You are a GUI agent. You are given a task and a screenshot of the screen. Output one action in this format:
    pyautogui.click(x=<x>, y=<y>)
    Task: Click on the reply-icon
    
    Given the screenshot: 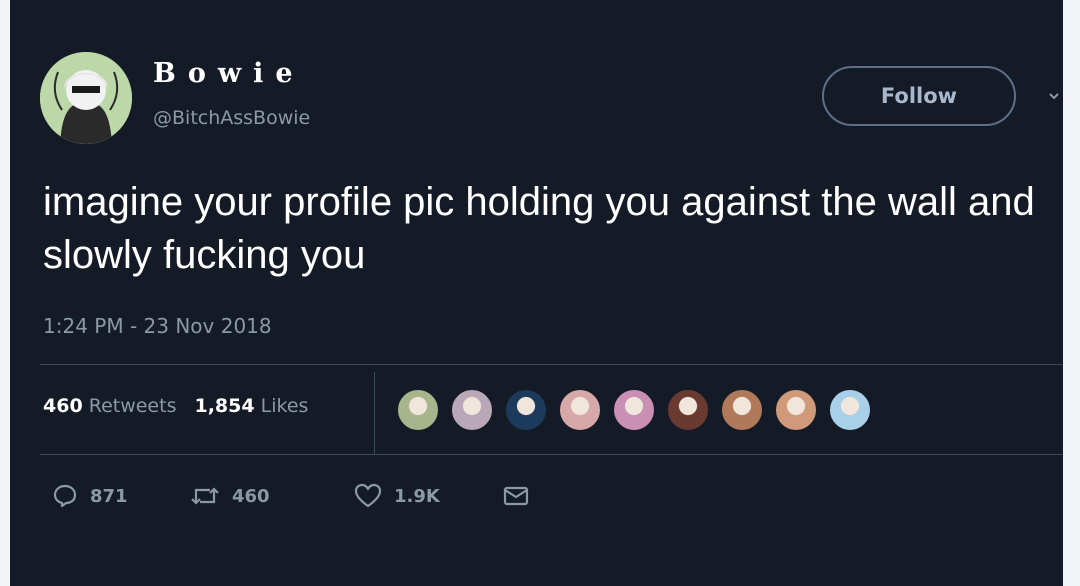 What is the action you would take?
    pyautogui.click(x=65, y=496)
    